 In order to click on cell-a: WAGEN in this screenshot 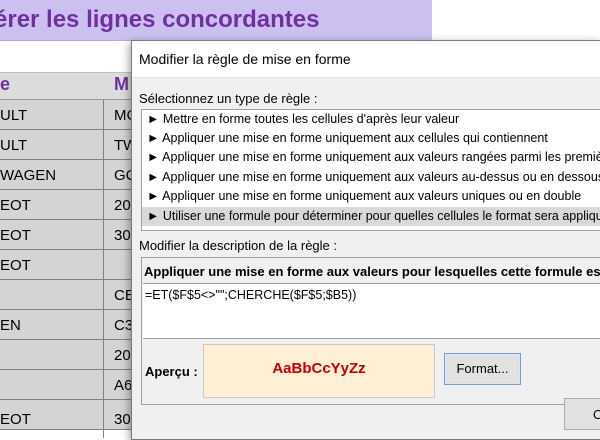, I will do `click(28, 175)`.